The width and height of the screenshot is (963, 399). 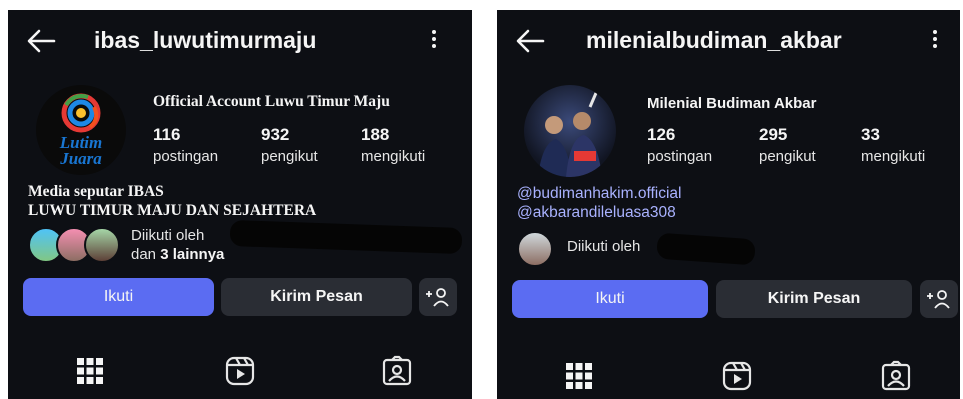 What do you see at coordinates (275, 134) in the screenshot?
I see `stat-value: 932` at bounding box center [275, 134].